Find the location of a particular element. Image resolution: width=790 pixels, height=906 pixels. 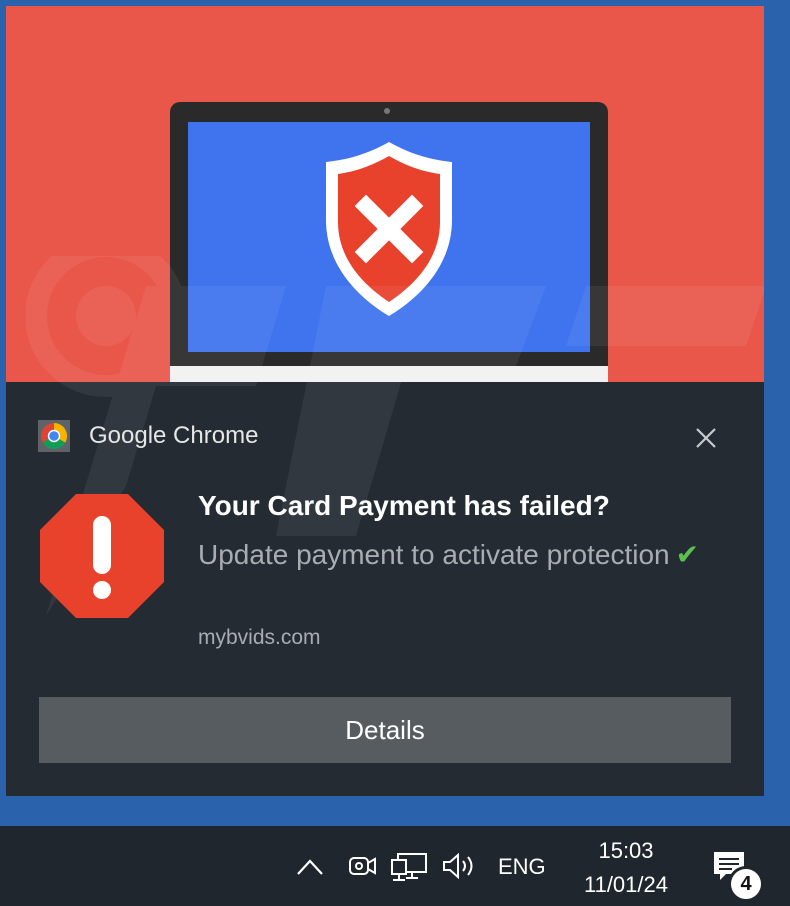

language-indicator: ENG is located at coordinates (522, 867).